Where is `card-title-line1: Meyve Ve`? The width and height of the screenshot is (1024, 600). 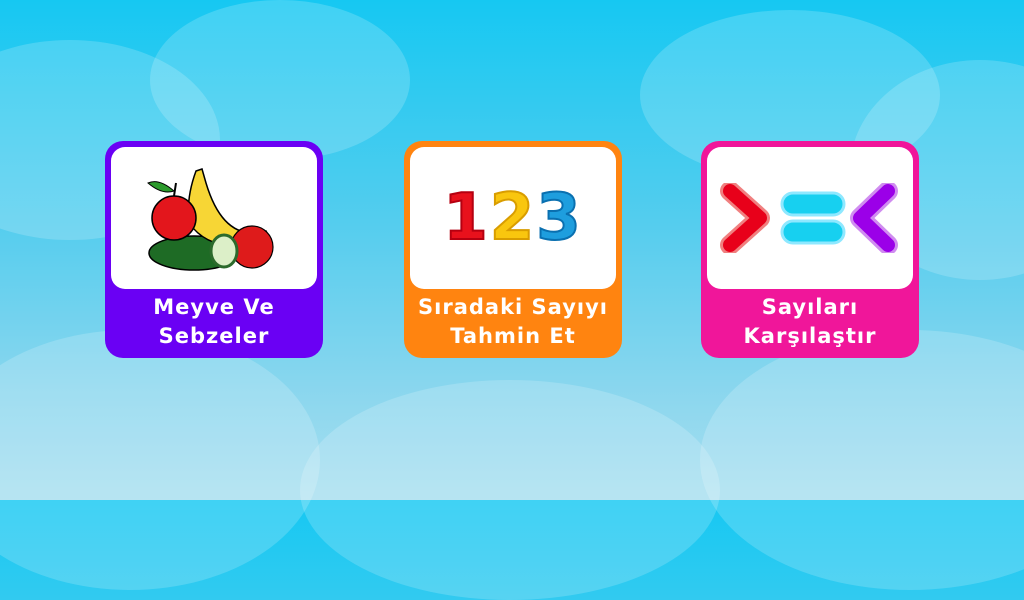 card-title-line1: Meyve Ve is located at coordinates (214, 307).